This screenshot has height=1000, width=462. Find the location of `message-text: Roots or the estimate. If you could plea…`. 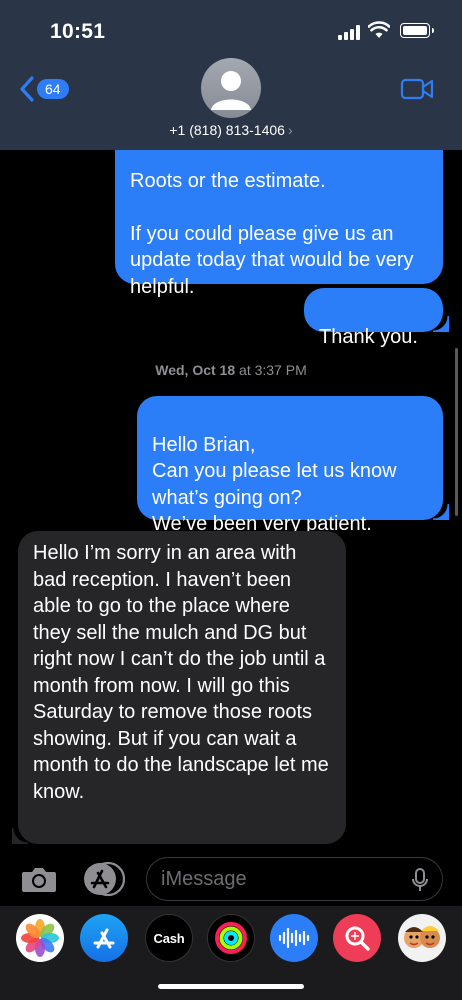

message-text: Roots or the estimate. If you could plea… is located at coordinates (272, 233).